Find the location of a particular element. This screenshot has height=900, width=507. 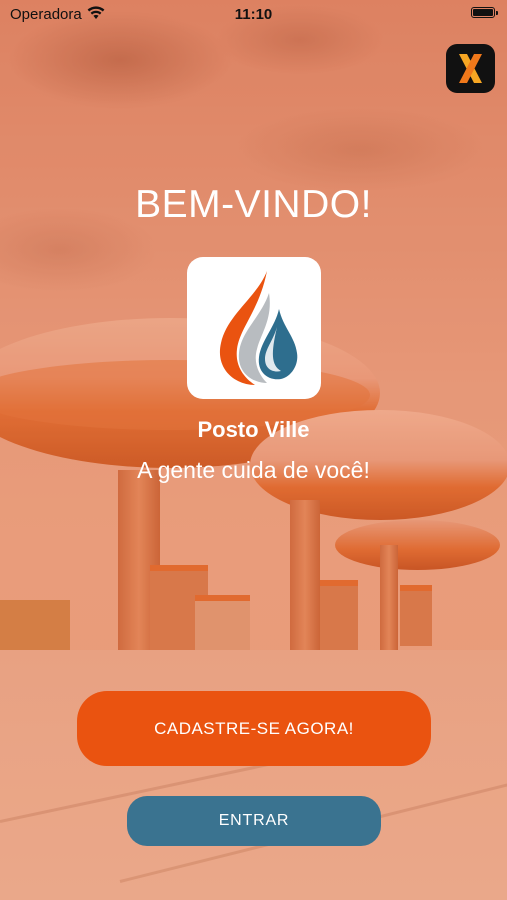

signup-button: CADASTRE-SE AGORA! is located at coordinates (254, 728).